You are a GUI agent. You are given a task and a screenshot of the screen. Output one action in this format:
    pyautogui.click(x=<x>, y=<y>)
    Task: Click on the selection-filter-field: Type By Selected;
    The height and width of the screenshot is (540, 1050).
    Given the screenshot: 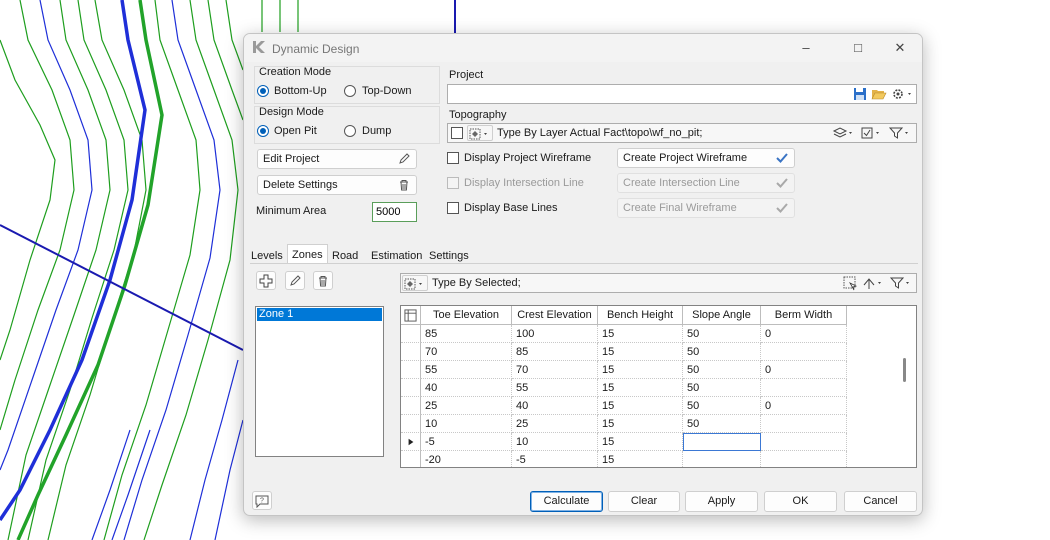 What is the action you would take?
    pyautogui.click(x=658, y=283)
    